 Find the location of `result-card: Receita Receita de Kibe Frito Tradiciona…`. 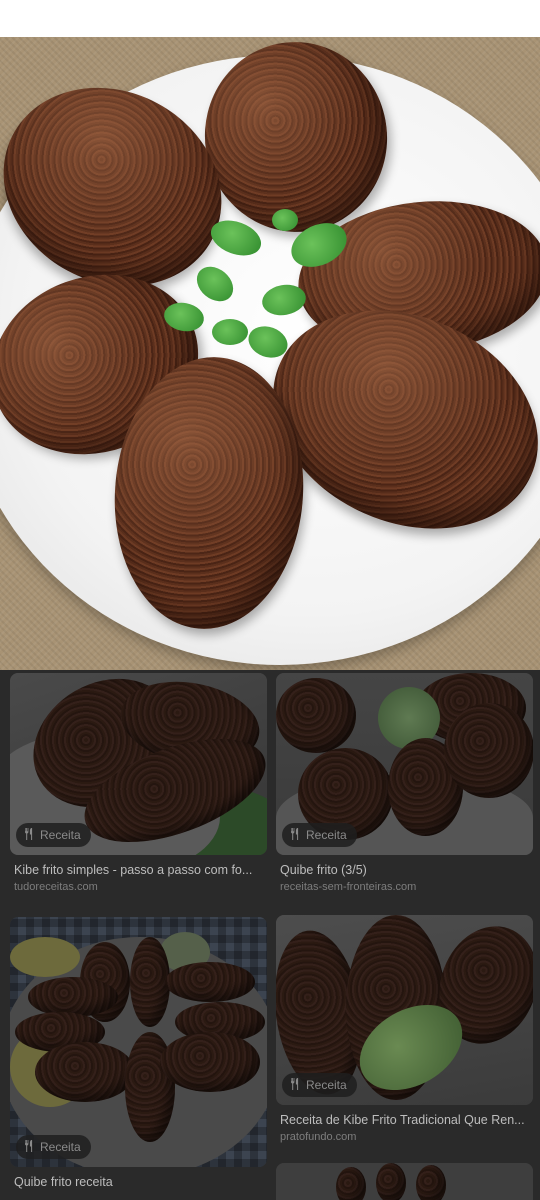

result-card: Receita Receita de Kibe Frito Tradiciona… is located at coordinates (404, 1029).